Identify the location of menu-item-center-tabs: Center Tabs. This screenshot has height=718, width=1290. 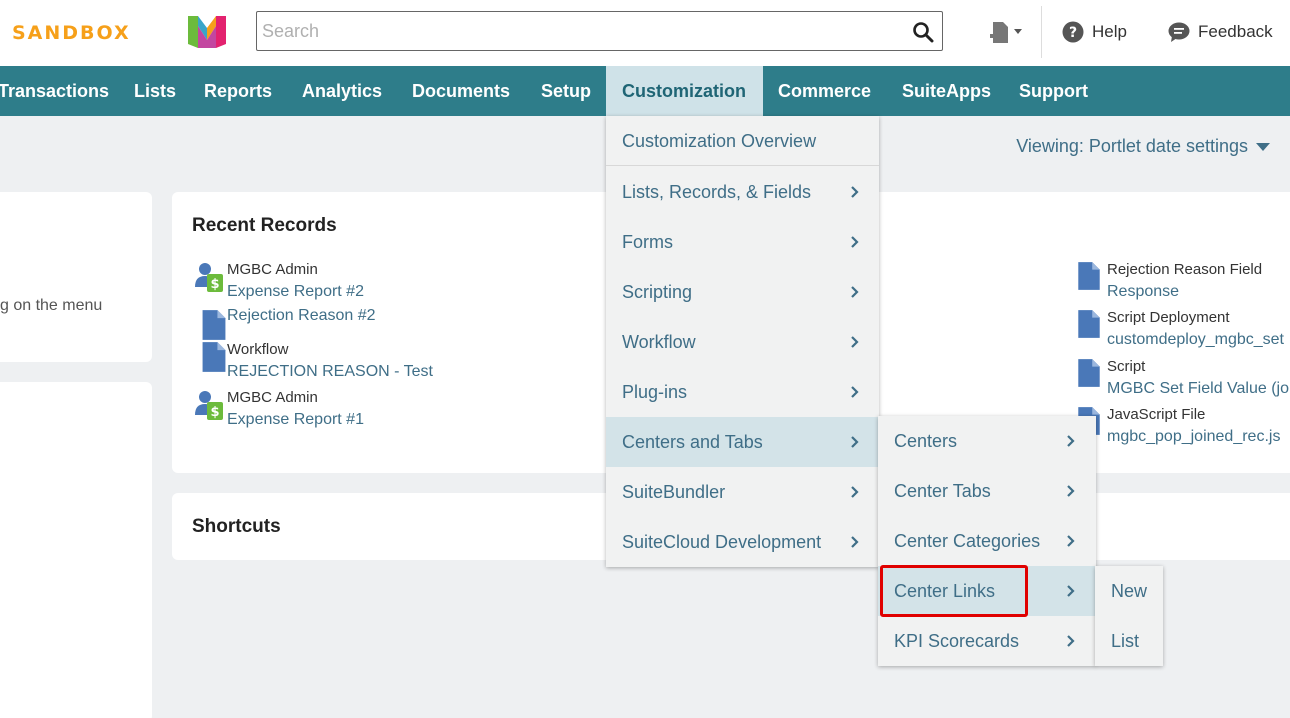
(987, 491).